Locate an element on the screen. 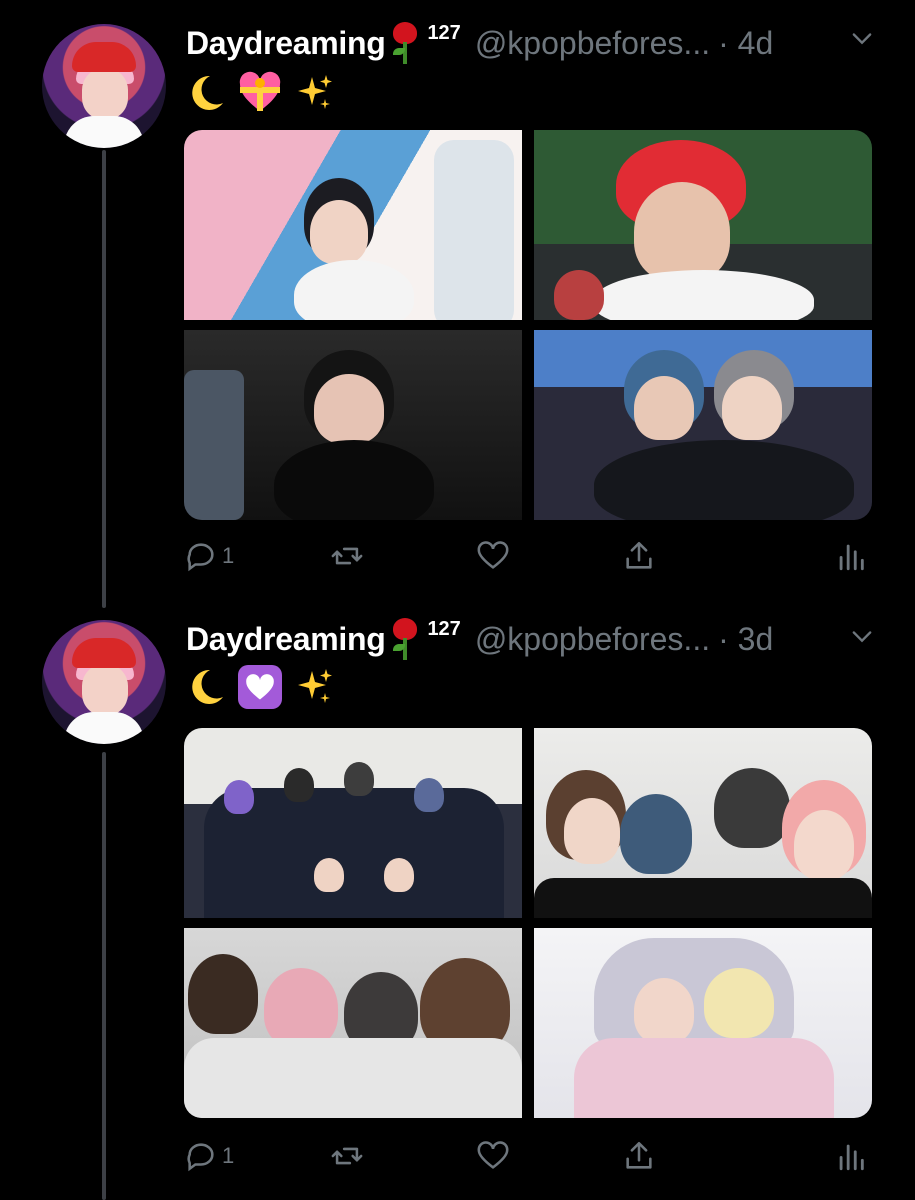 This screenshot has width=915, height=1200. tweet-header: Daydreaming 127 @kpopbefores... · 4d is located at coordinates (479, 43).